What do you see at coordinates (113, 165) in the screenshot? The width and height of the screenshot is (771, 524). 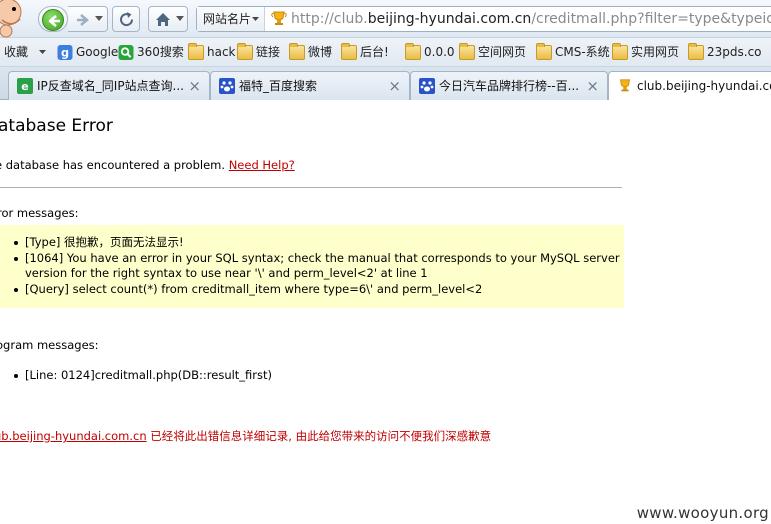 I see `error-intro-text: e database has encountered a problem.` at bounding box center [113, 165].